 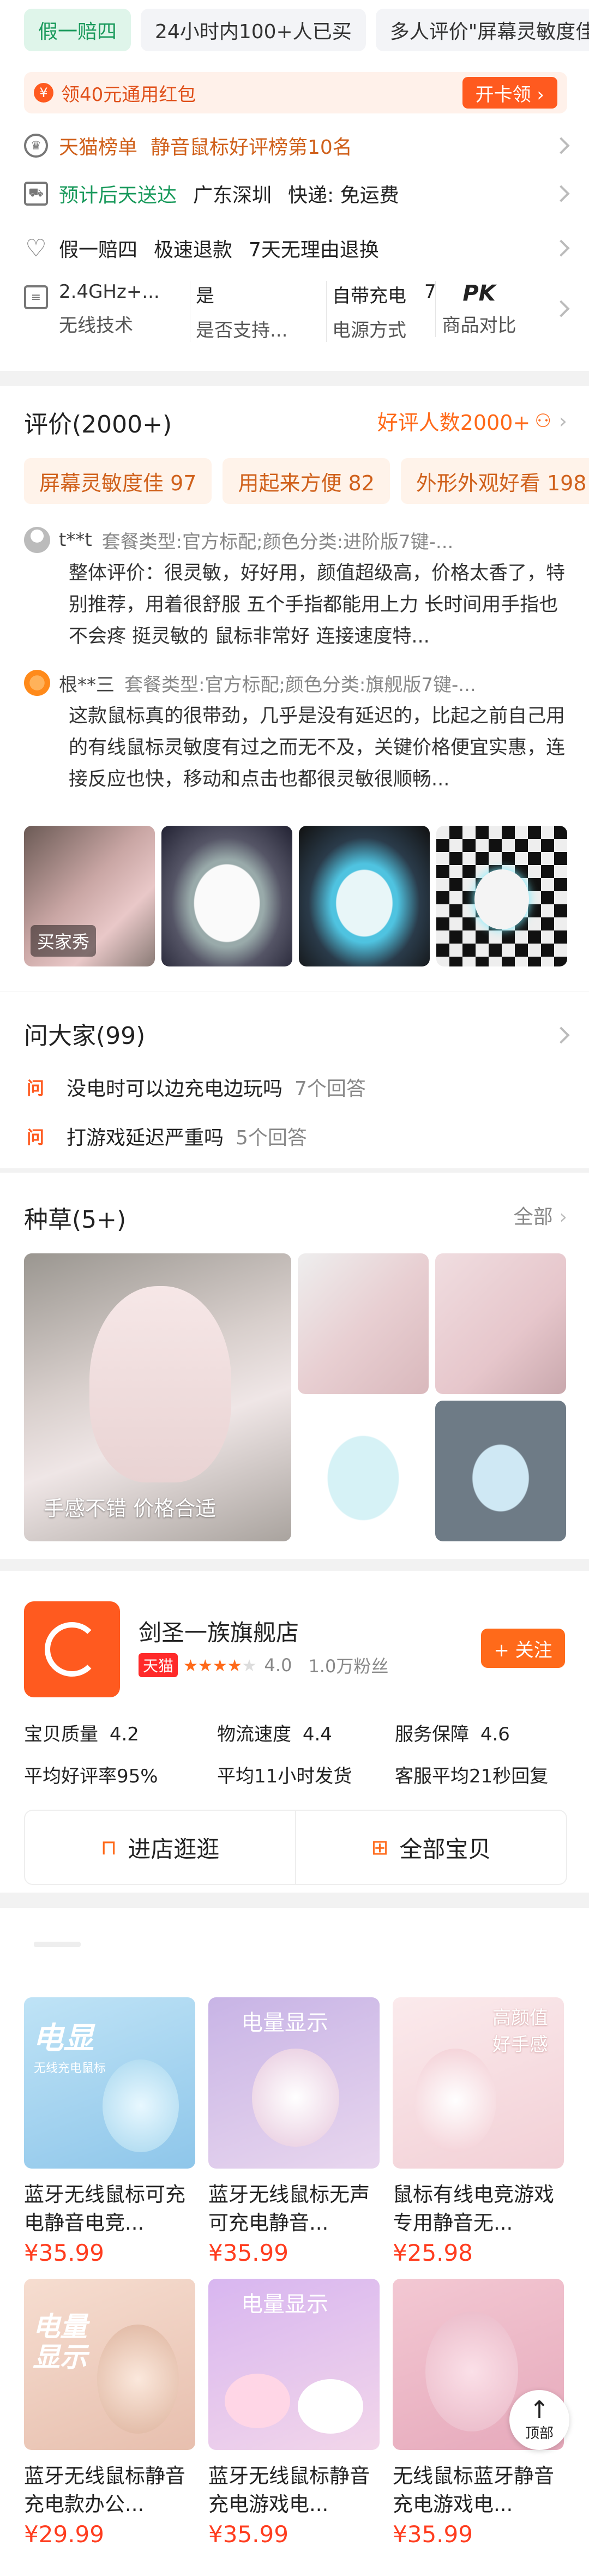 I want to click on review-user: t**t, so click(x=75, y=540).